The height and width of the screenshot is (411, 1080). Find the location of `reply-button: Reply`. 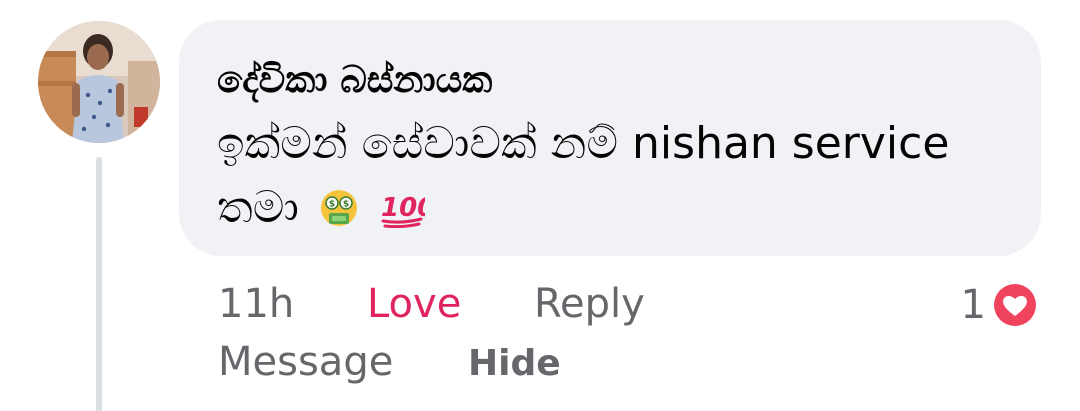

reply-button: Reply is located at coordinates (589, 304).